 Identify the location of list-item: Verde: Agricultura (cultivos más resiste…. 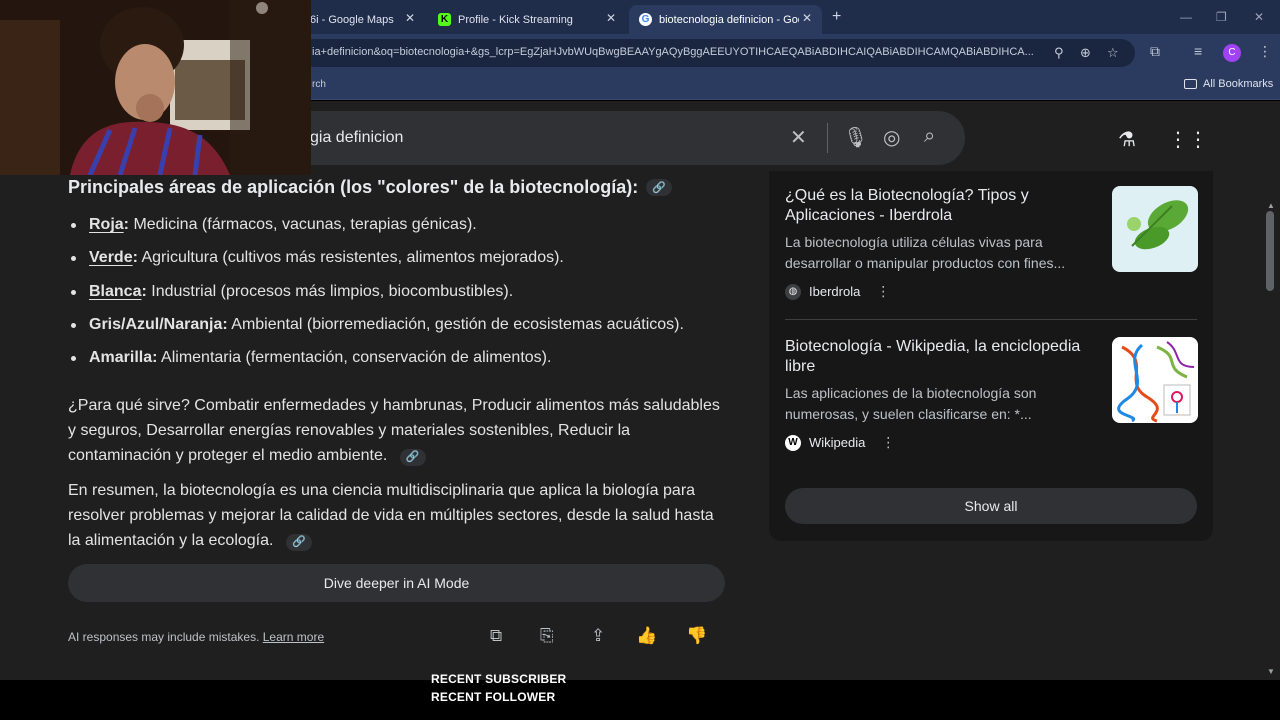
(398, 258).